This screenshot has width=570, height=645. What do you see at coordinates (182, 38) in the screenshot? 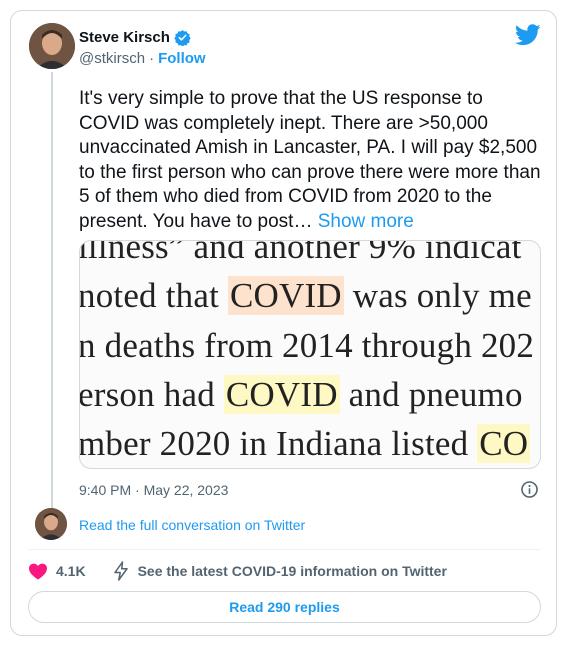
I see `verified-badge-icon` at bounding box center [182, 38].